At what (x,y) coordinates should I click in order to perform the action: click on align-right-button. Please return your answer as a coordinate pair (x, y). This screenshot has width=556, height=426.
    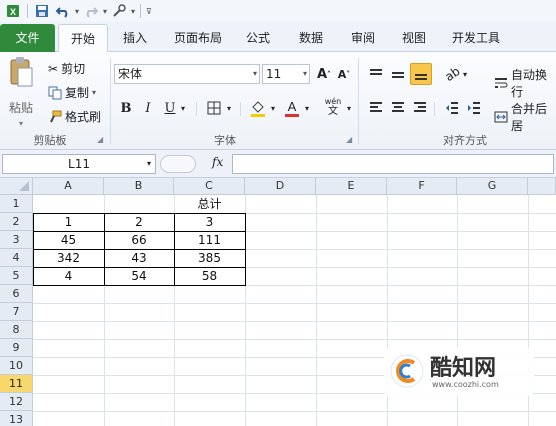
    Looking at the image, I should click on (420, 108).